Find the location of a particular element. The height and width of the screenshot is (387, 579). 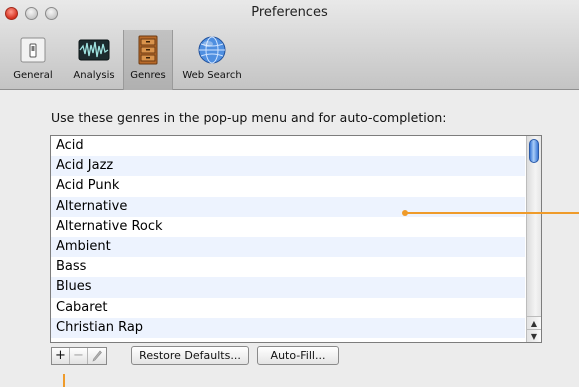

list-item: Acid Punk is located at coordinates (288, 186).